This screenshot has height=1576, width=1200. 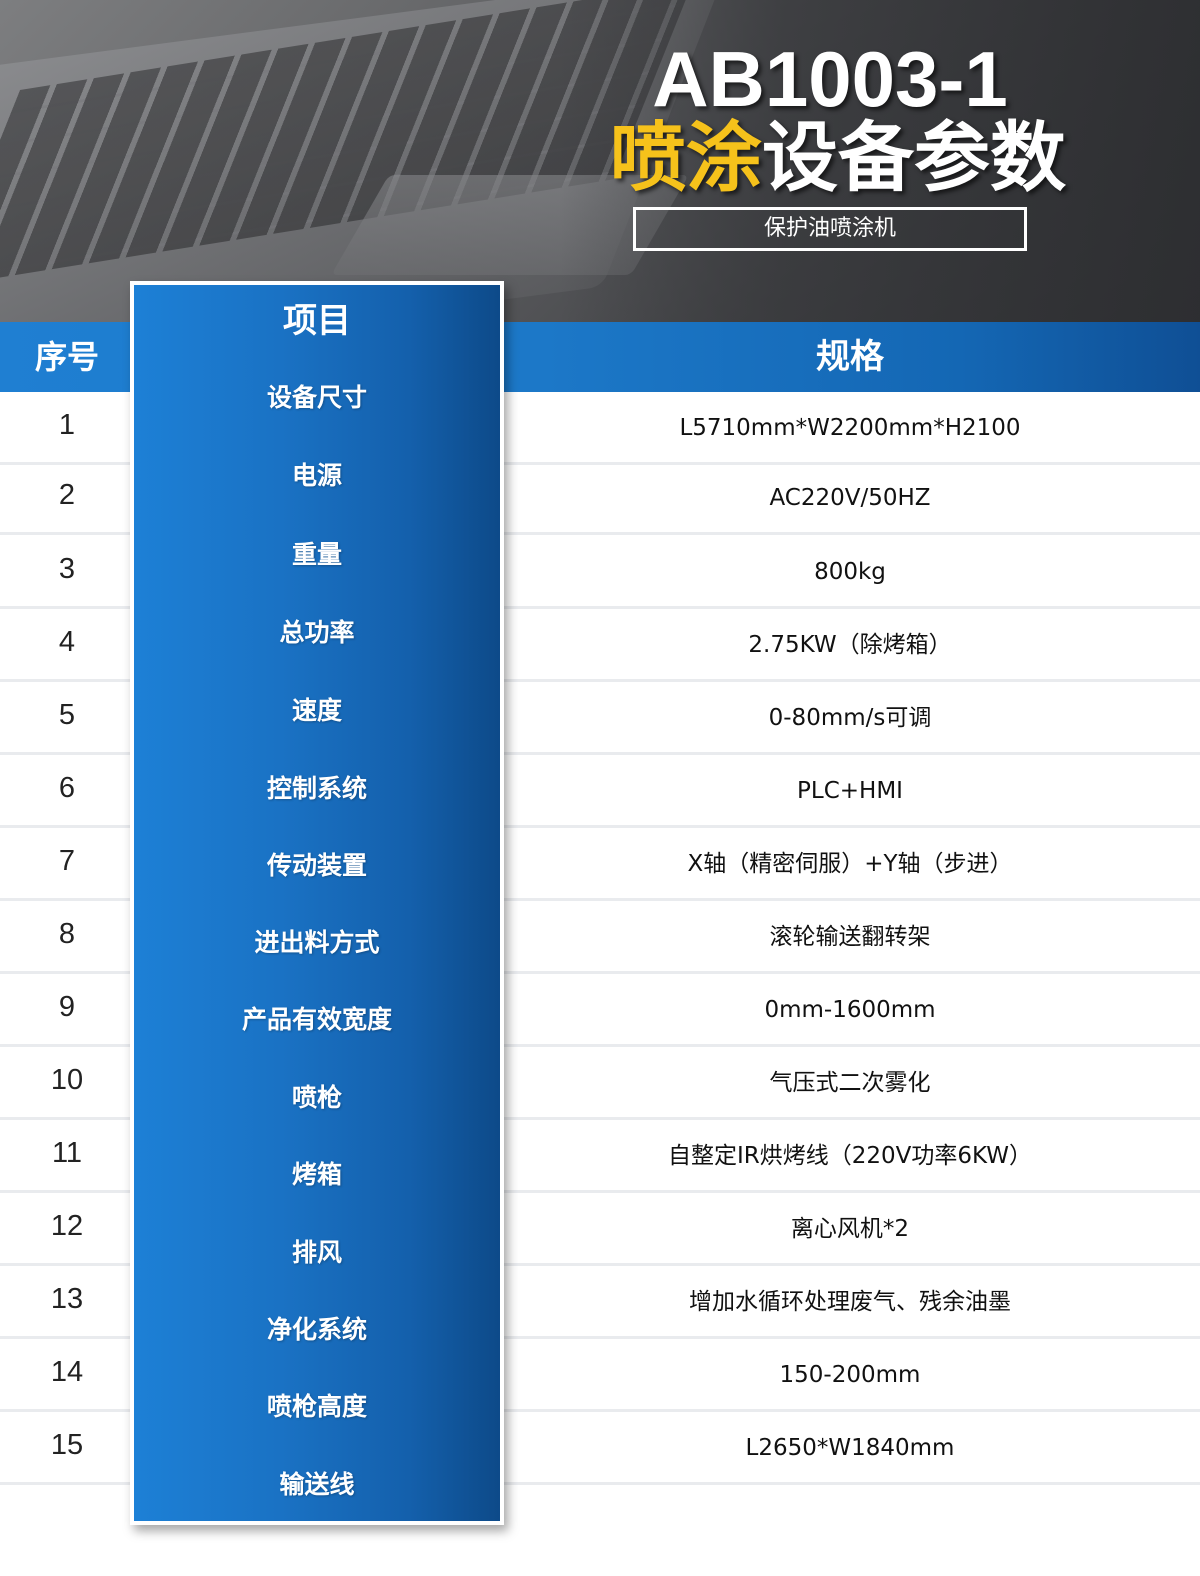 What do you see at coordinates (316, 397) in the screenshot?
I see `row-item: 设备尺寸` at bounding box center [316, 397].